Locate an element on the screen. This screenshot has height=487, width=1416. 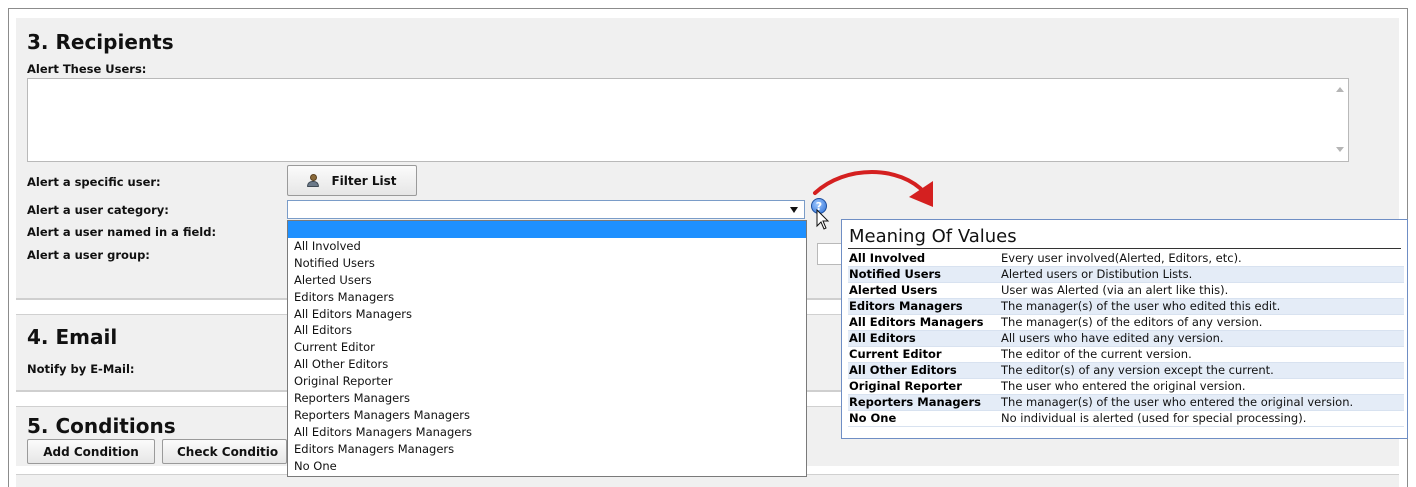
meaning-key: Alerted Users is located at coordinates (924, 290).